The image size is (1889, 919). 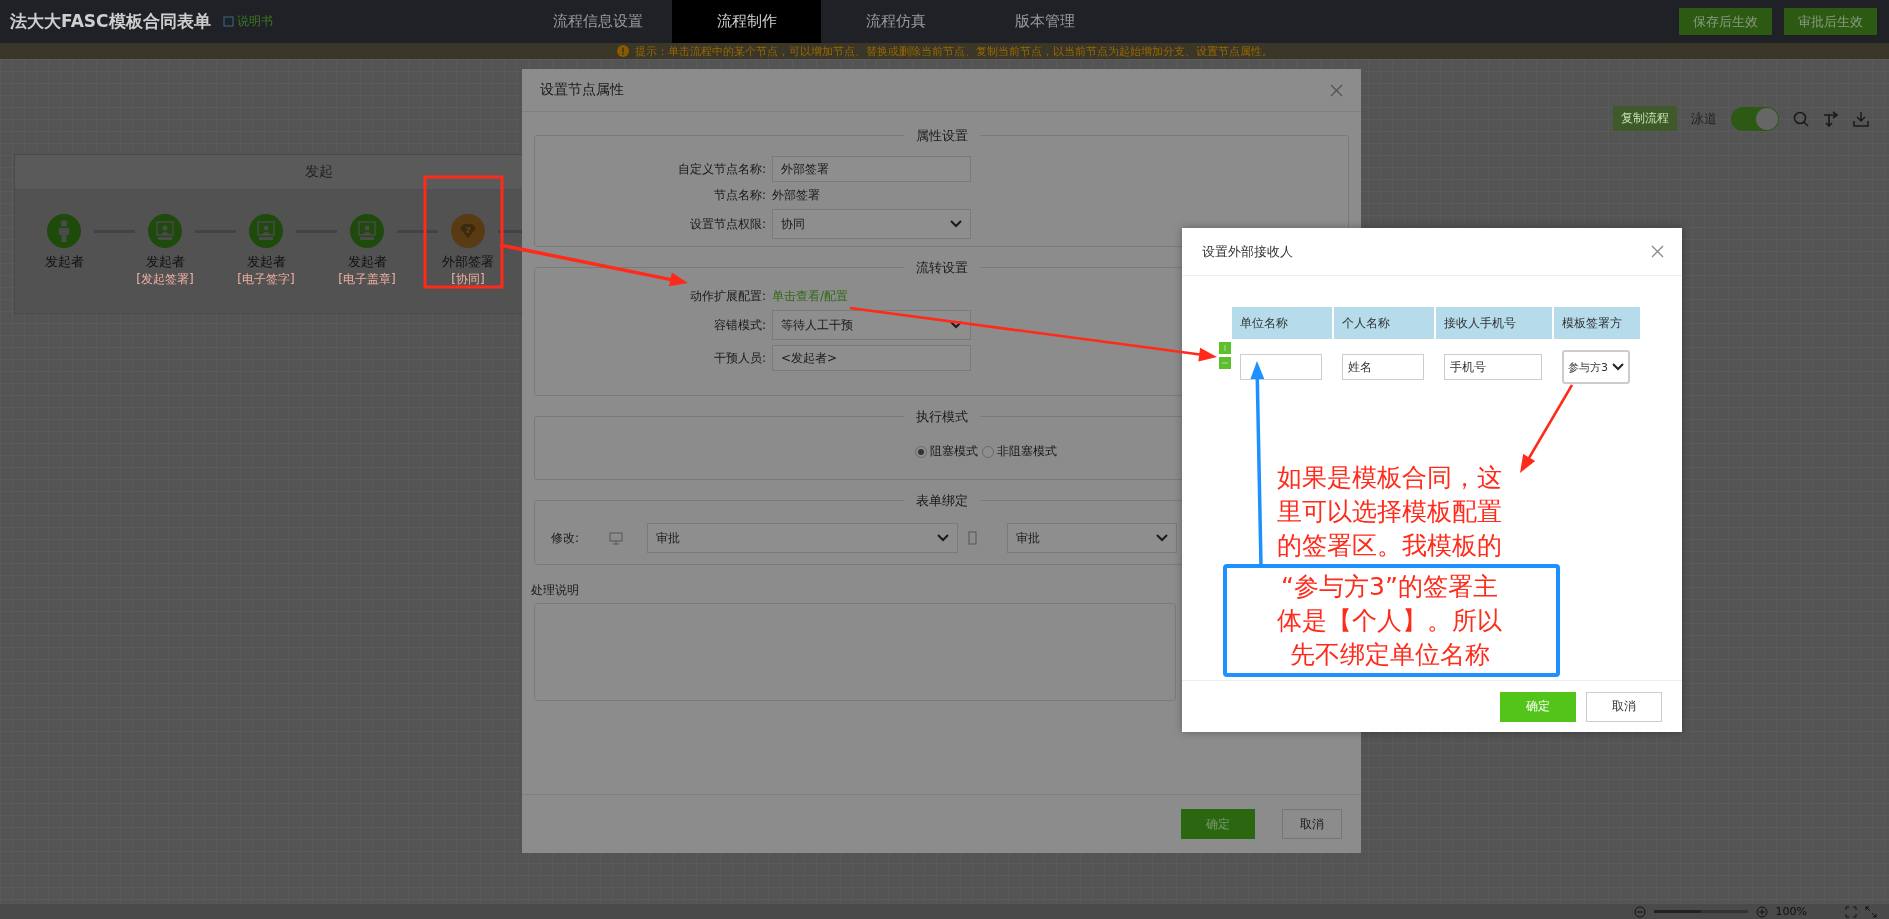 I want to click on phone-icon, so click(x=973, y=538).